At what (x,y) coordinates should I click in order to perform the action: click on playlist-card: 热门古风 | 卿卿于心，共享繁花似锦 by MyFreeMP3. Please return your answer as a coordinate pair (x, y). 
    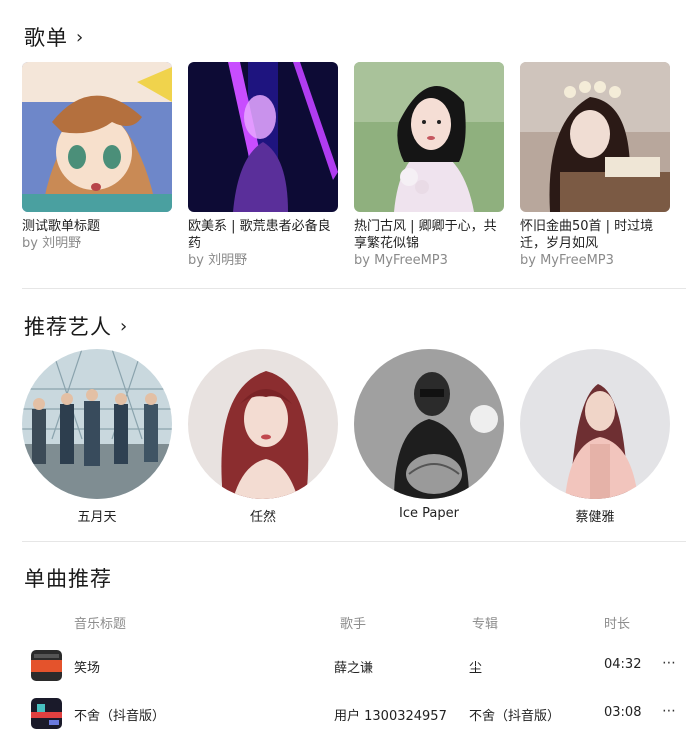
    Looking at the image, I should click on (429, 166).